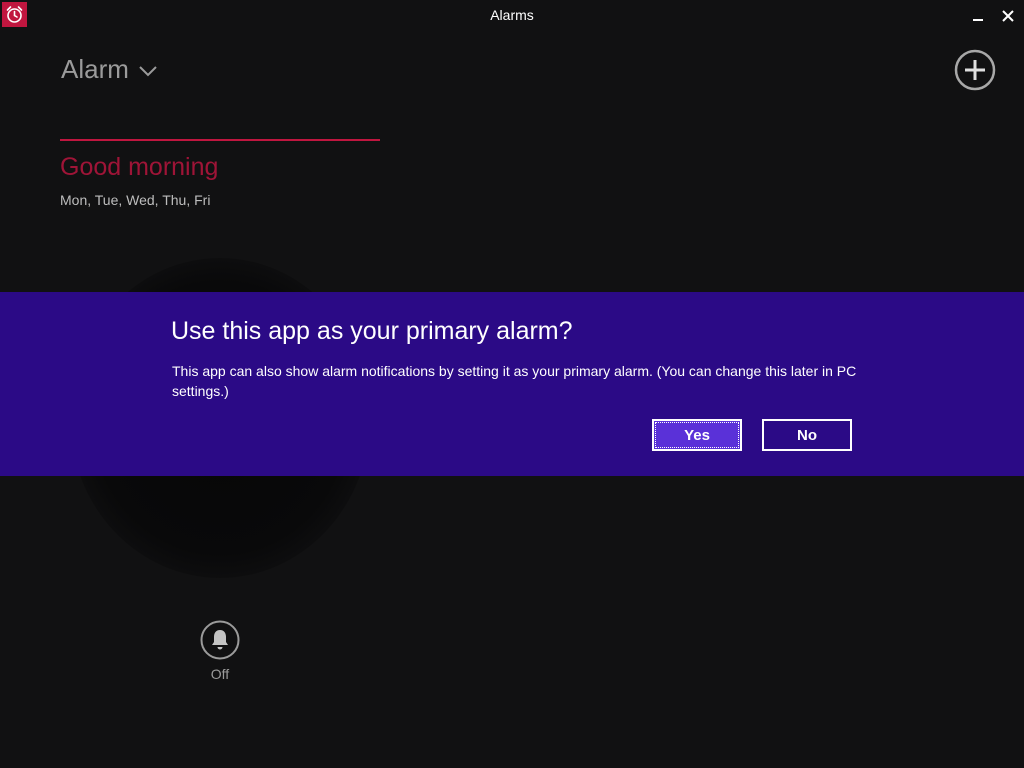 Image resolution: width=1024 pixels, height=768 pixels. What do you see at coordinates (978, 16) in the screenshot?
I see `minimize-button` at bounding box center [978, 16].